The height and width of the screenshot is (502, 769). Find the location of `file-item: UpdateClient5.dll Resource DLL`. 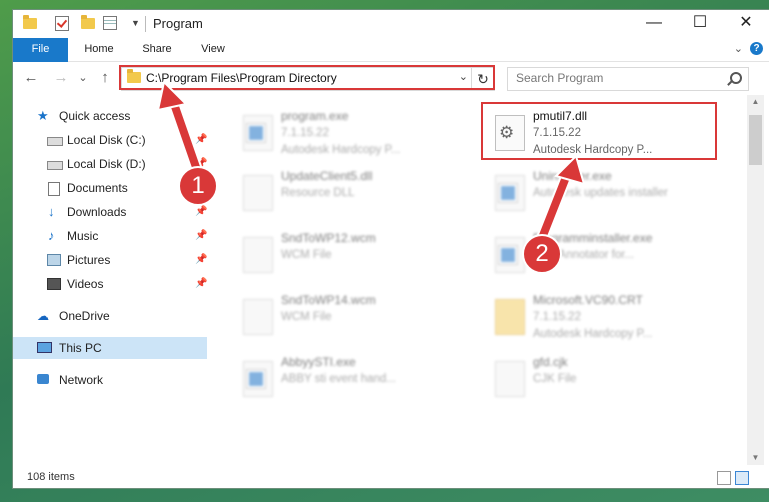

file-item: UpdateClient5.dll Resource DLL is located at coordinates (349, 195).